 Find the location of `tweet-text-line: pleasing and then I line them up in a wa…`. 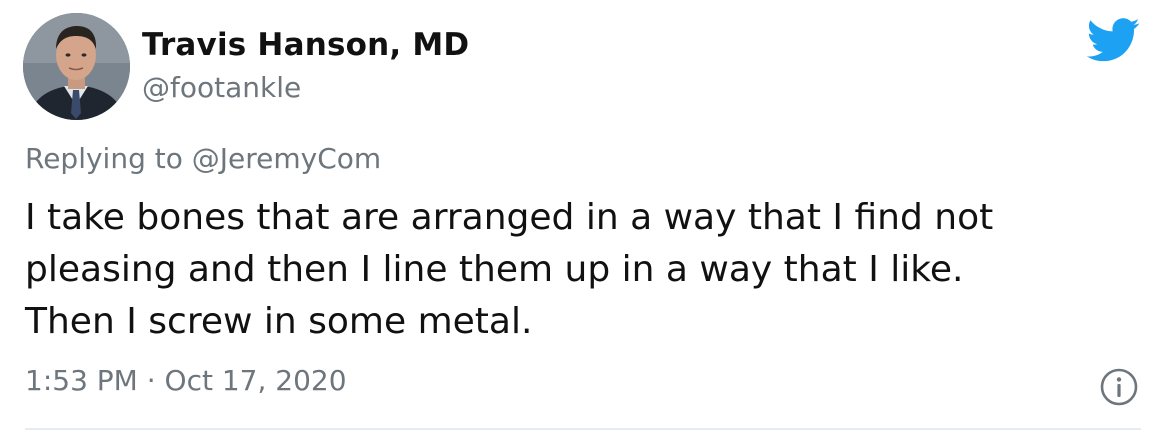

tweet-text-line: pleasing and then I line them up in a wa… is located at coordinates (494, 269).